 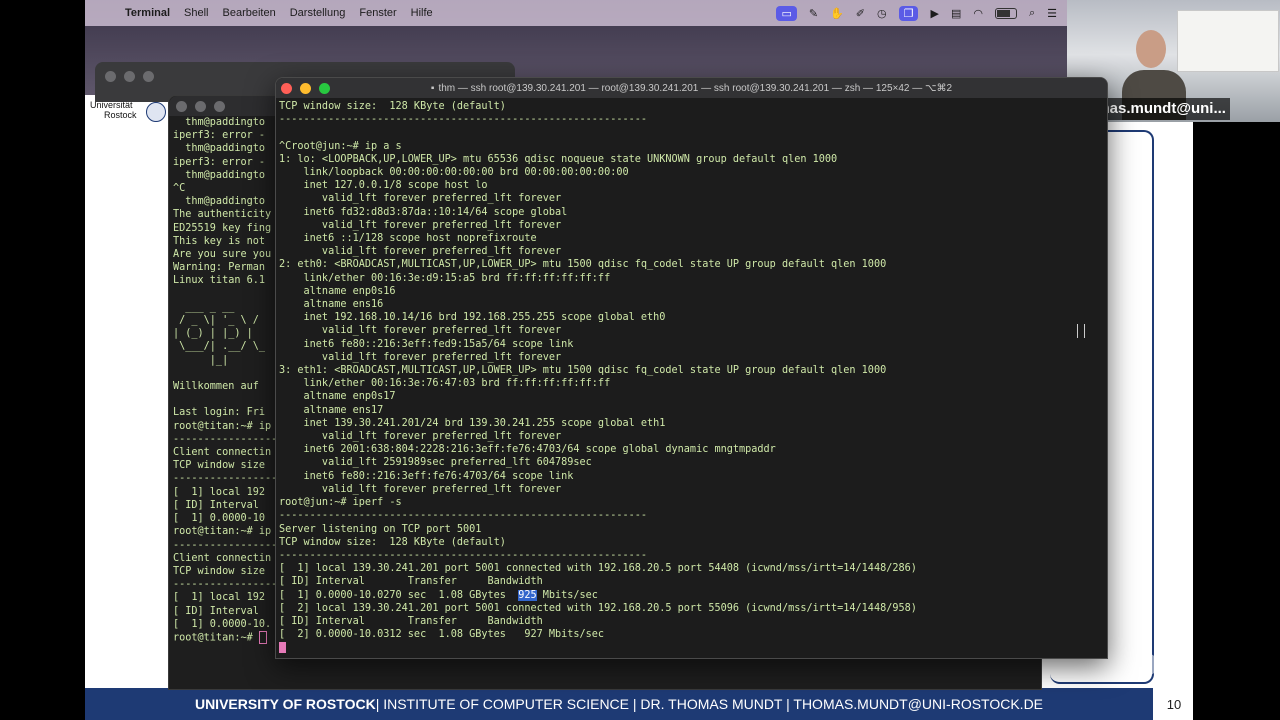 What do you see at coordinates (1081, 331) in the screenshot?
I see `text-cursor-icon` at bounding box center [1081, 331].